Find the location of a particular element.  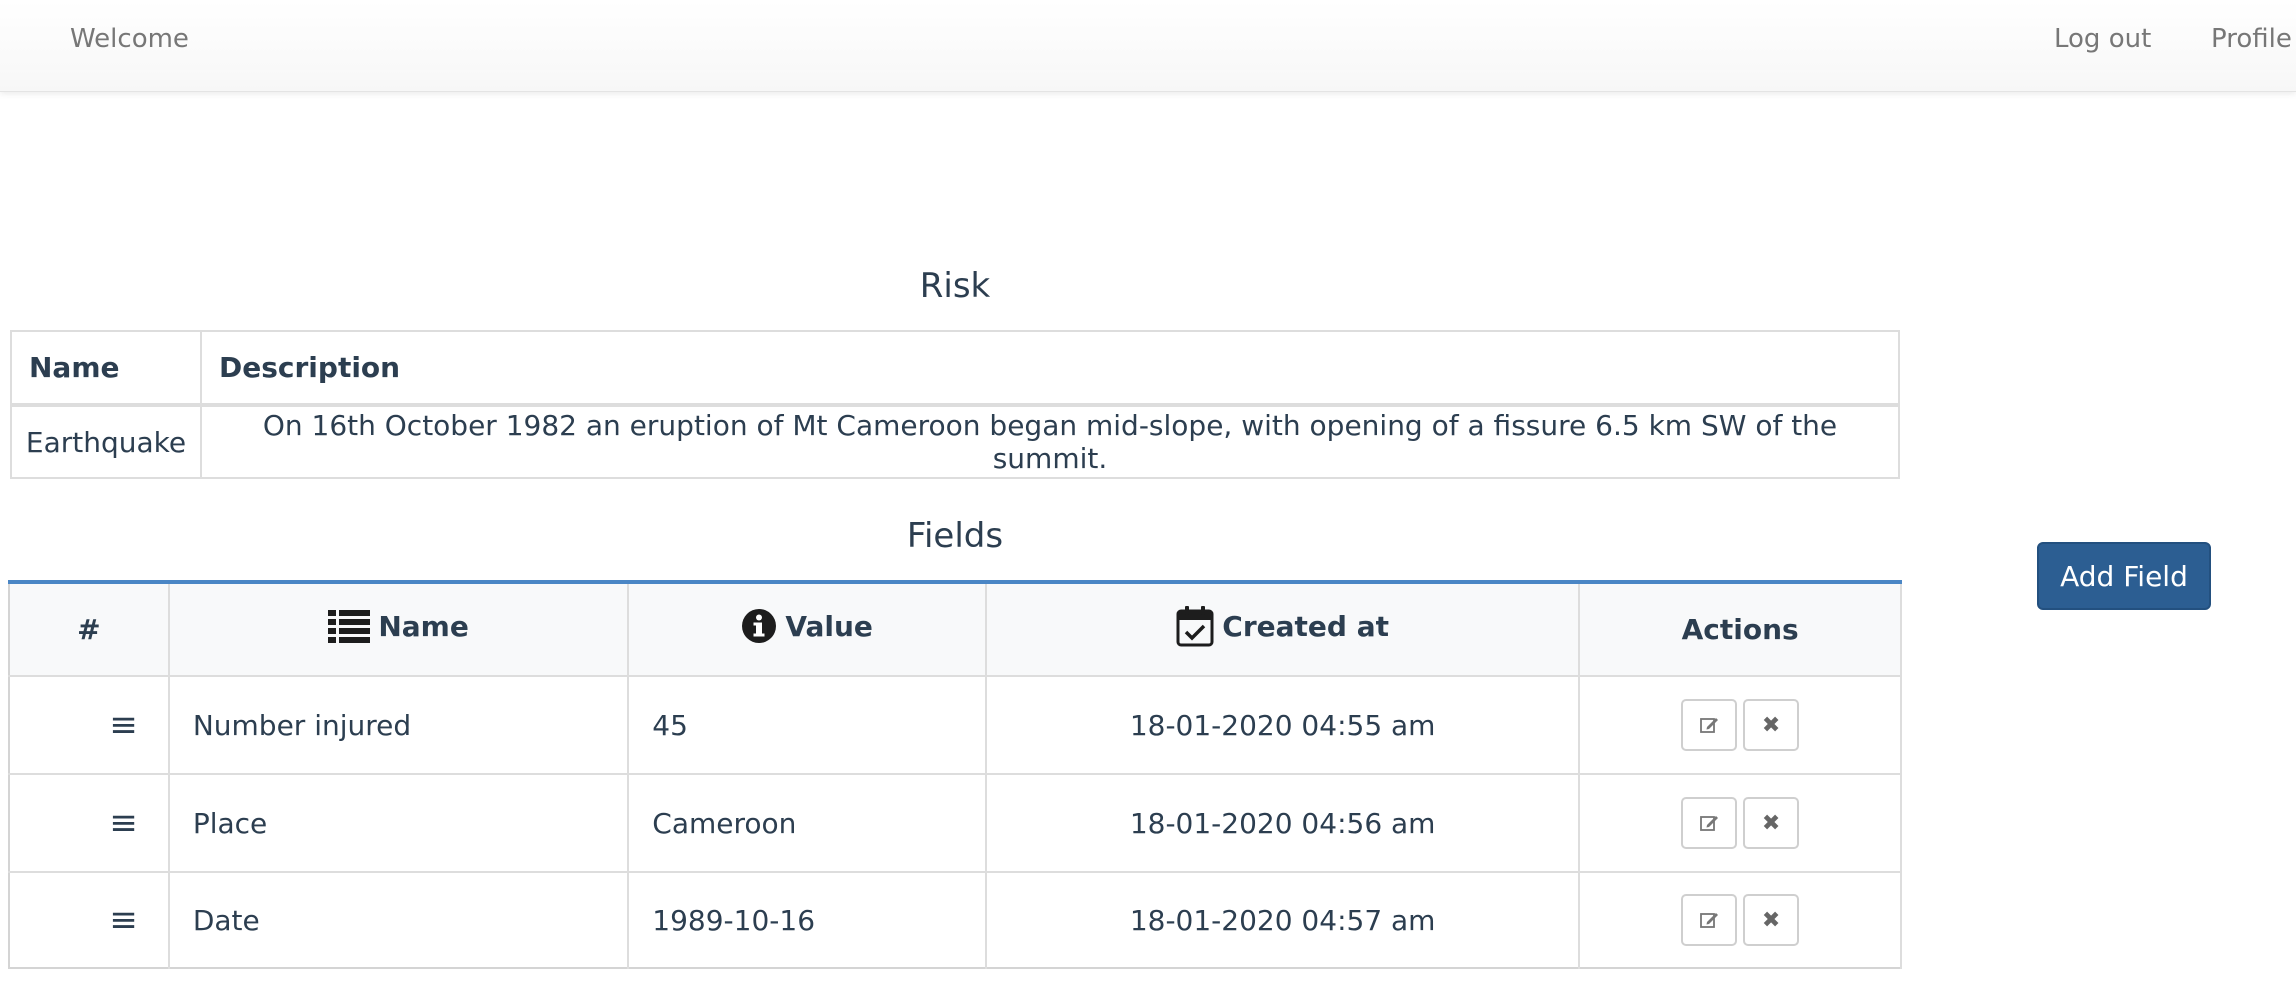

value-header: Value is located at coordinates (807, 629).